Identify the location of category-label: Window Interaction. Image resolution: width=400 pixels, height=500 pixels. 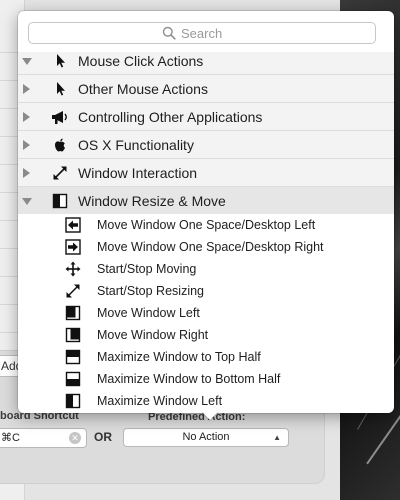
(138, 173).